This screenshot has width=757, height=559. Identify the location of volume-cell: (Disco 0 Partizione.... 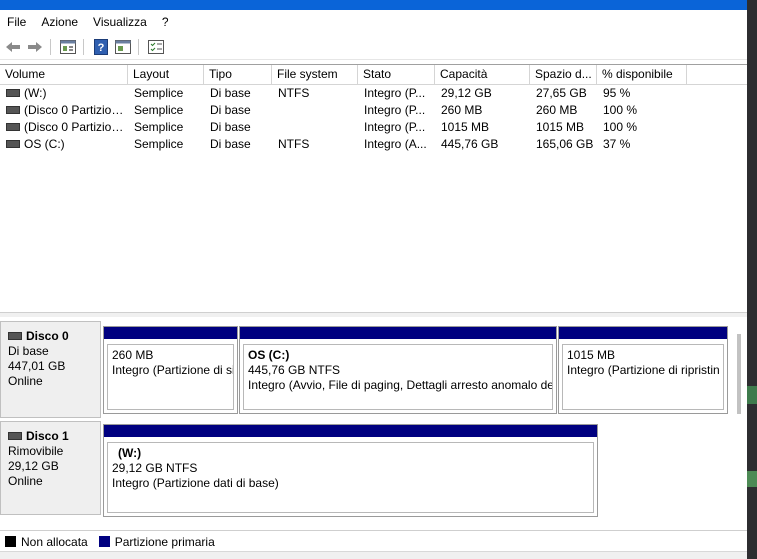
(64, 110).